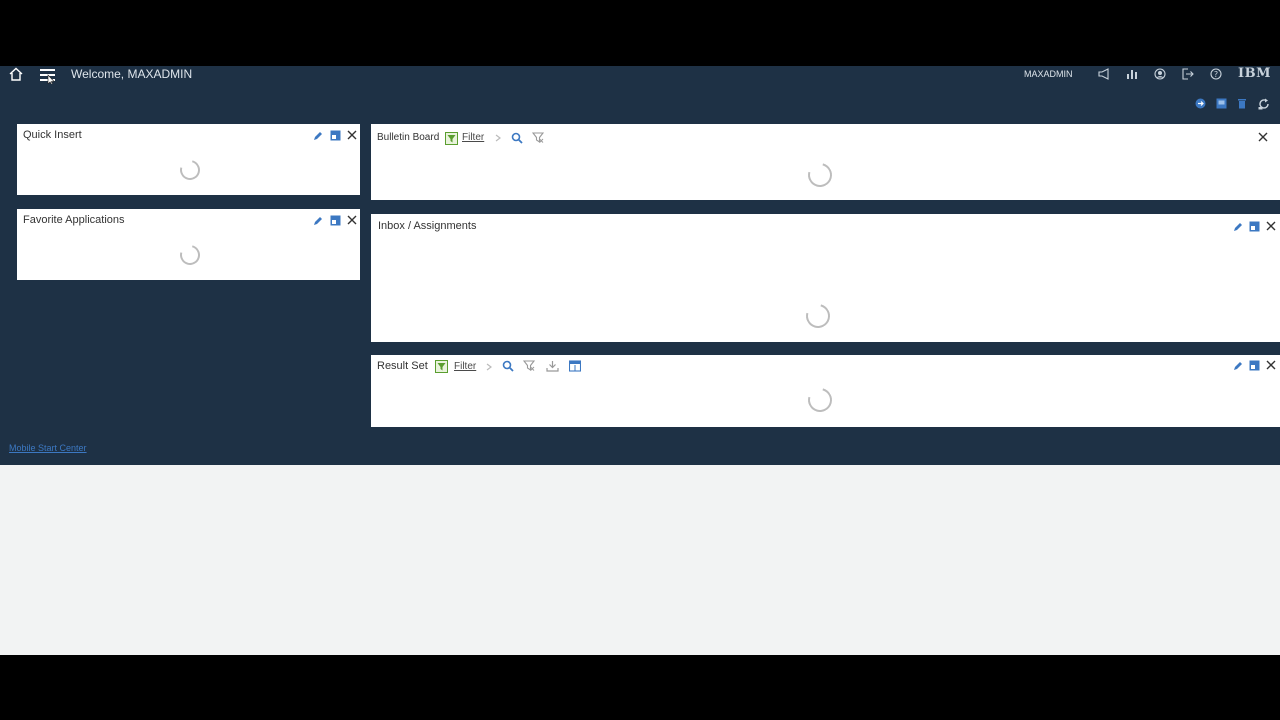 The height and width of the screenshot is (720, 1280). I want to click on go-arrow-icon, so click(1200, 103).